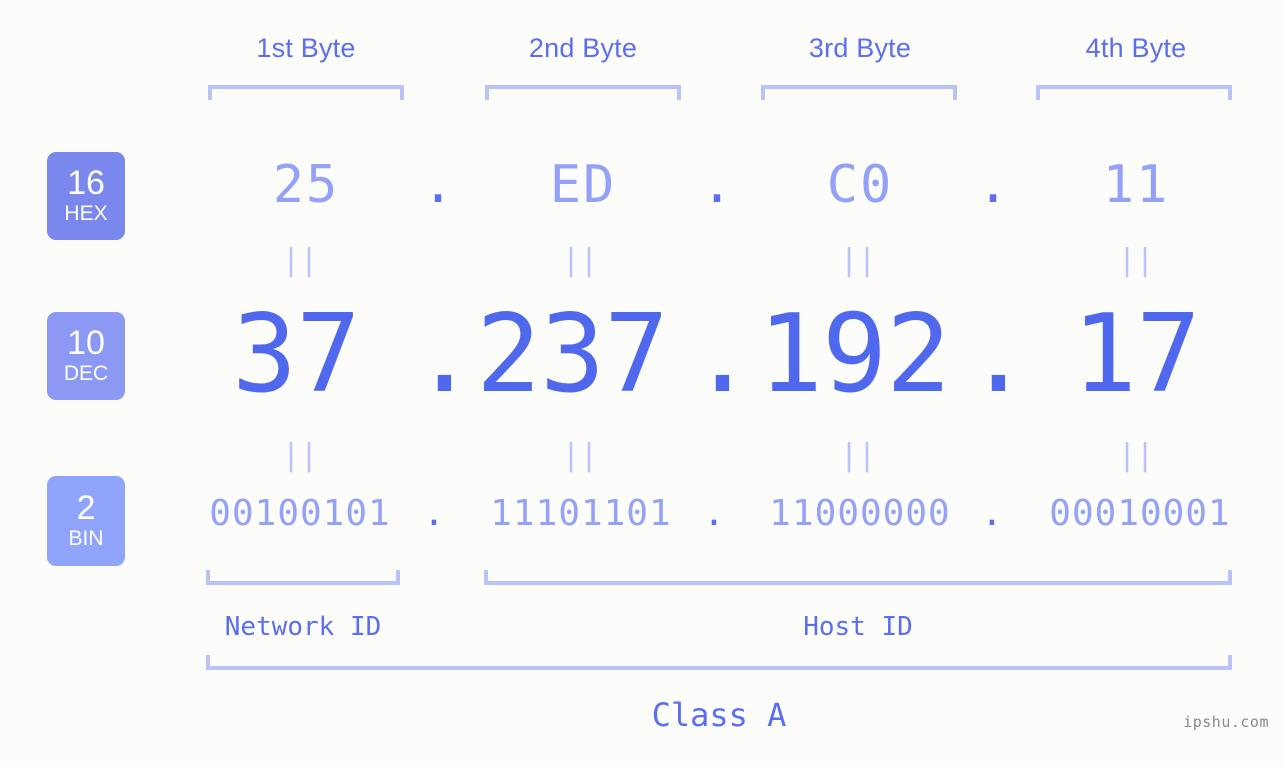  What do you see at coordinates (1136, 185) in the screenshot?
I see `hex-byte-4: 11` at bounding box center [1136, 185].